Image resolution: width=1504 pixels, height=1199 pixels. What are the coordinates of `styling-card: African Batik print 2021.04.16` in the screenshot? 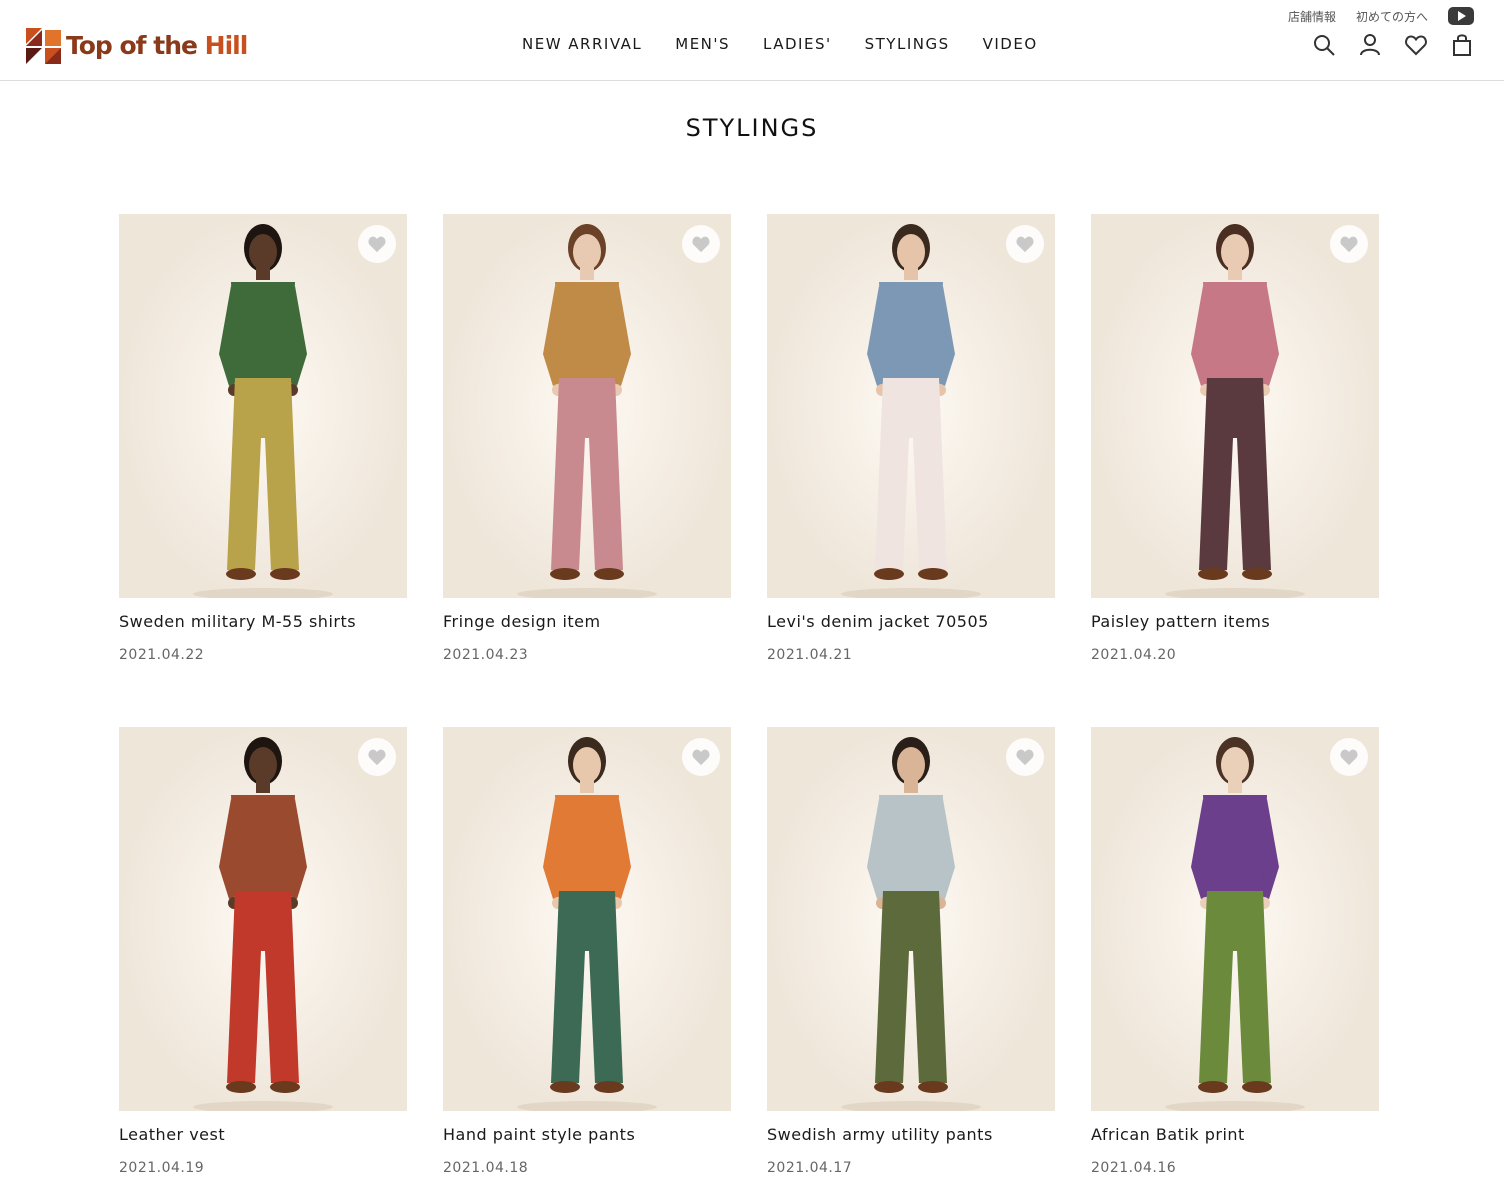 It's located at (1235, 952).